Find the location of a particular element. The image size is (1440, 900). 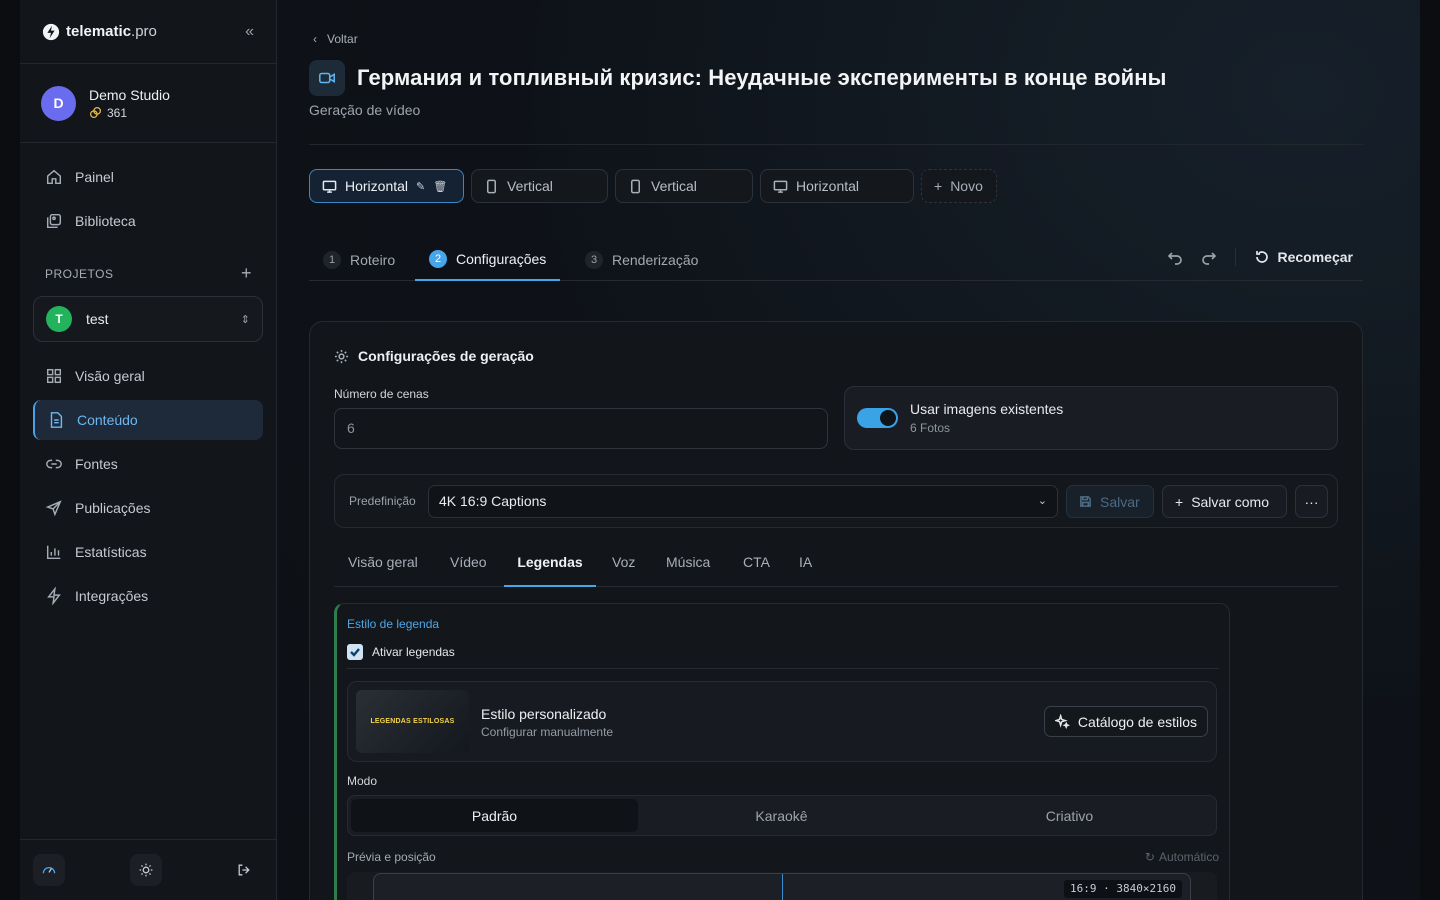

sidebar-footer is located at coordinates (148, 869).